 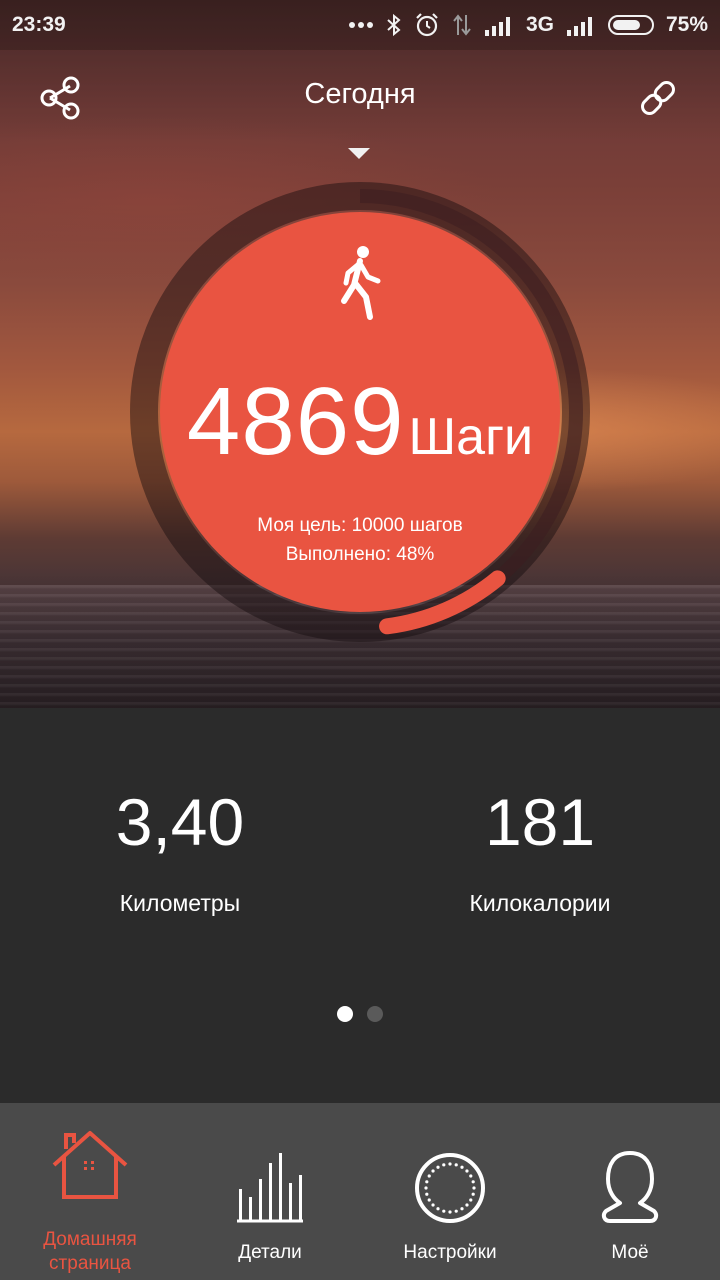 I want to click on progress-text: Выполнено: 48%, so click(x=360, y=554).